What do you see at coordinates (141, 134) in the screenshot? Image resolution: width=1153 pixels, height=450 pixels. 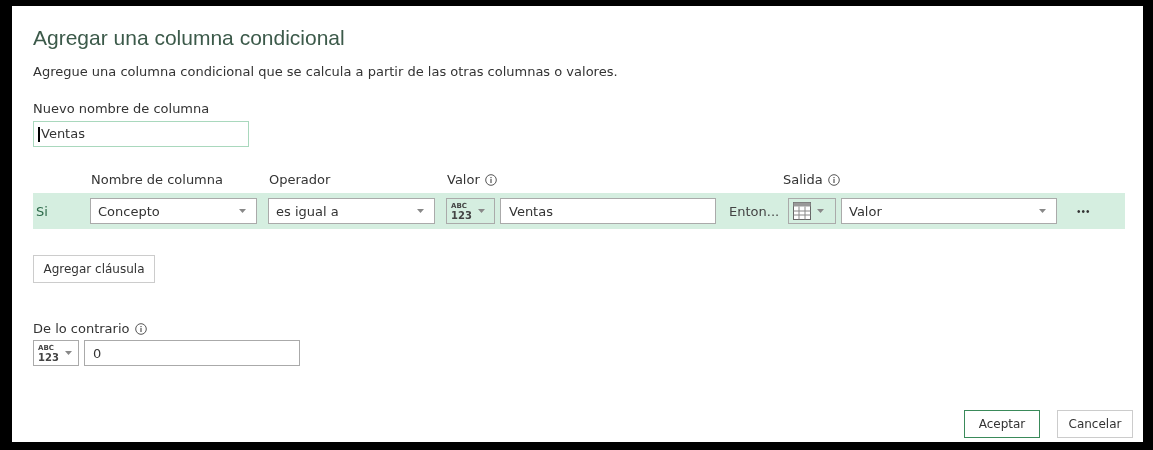 I see `input-field: Ventas` at bounding box center [141, 134].